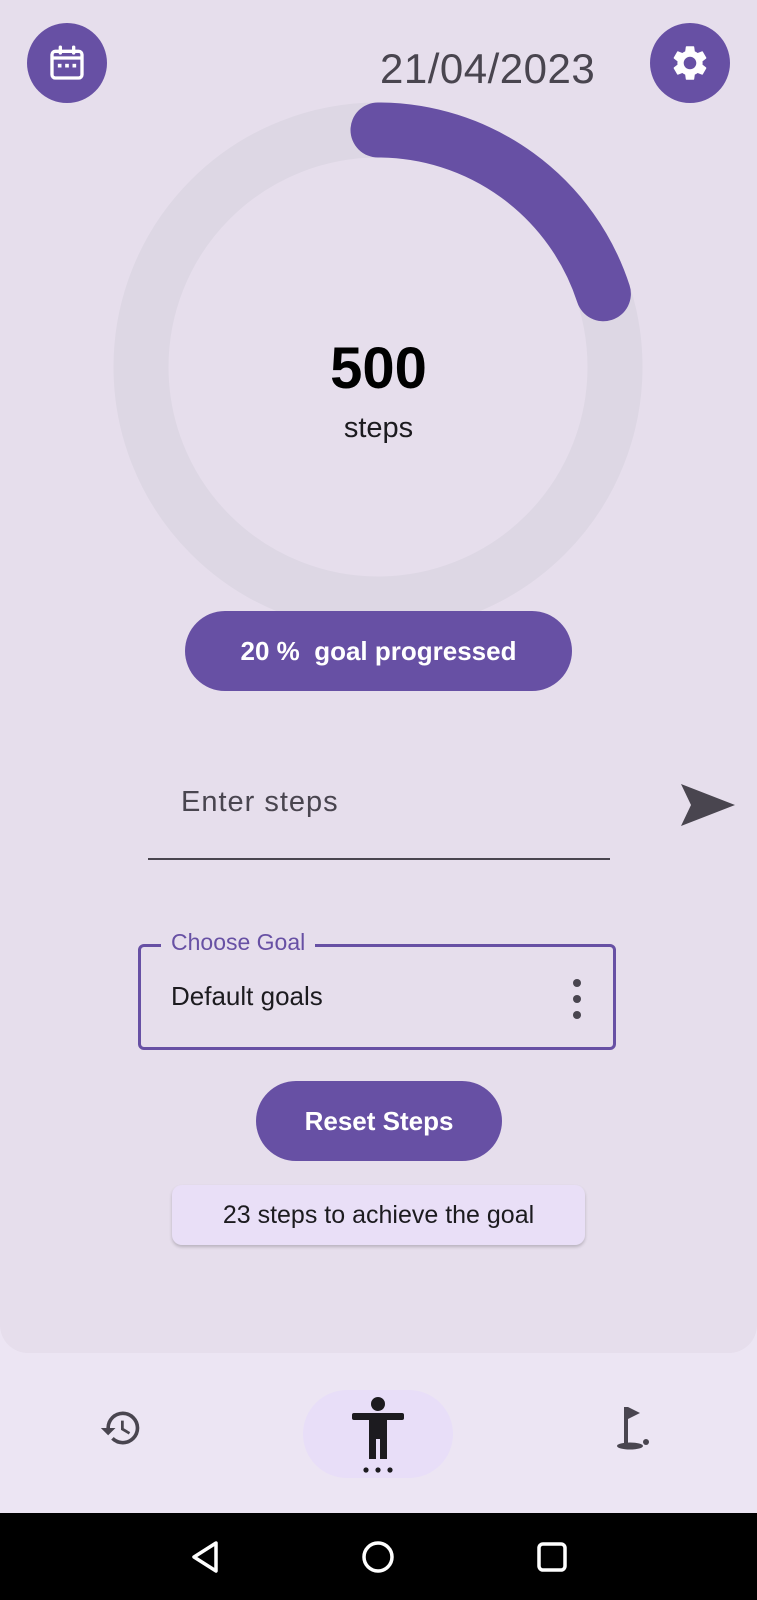 This screenshot has width=757, height=1600. I want to click on reset-steps-button: Reset Steps, so click(379, 1121).